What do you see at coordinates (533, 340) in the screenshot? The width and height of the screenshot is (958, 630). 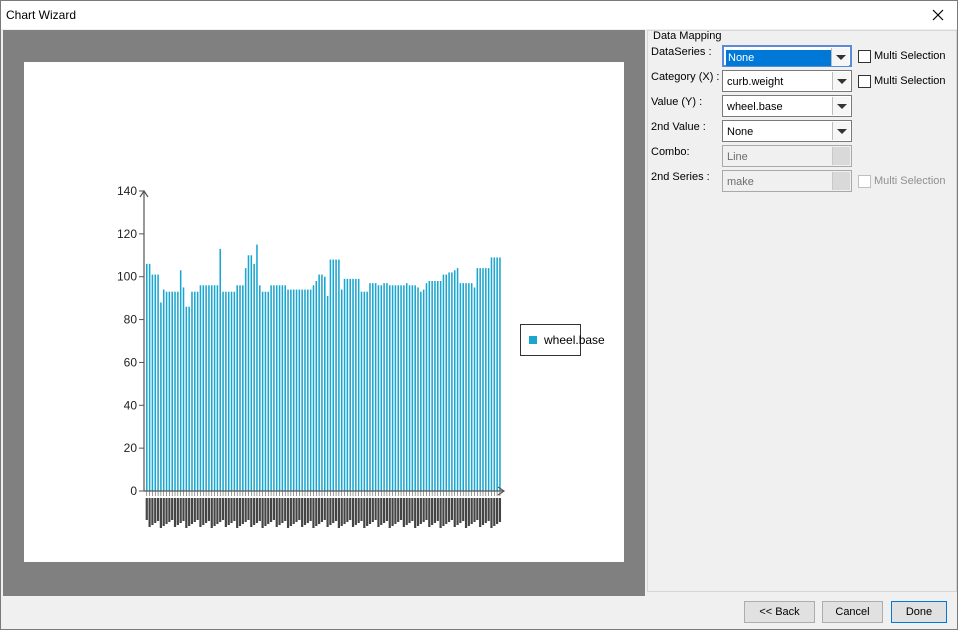 I see `legend-swatch` at bounding box center [533, 340].